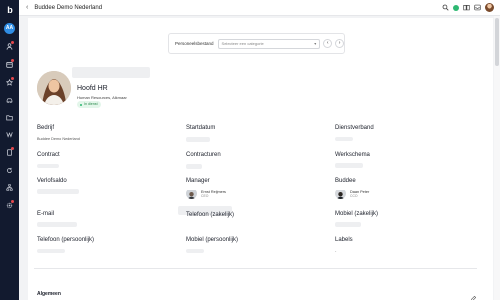  Describe the element at coordinates (352, 155) in the screenshot. I see `field-label-werkschema: Werkschema` at that location.